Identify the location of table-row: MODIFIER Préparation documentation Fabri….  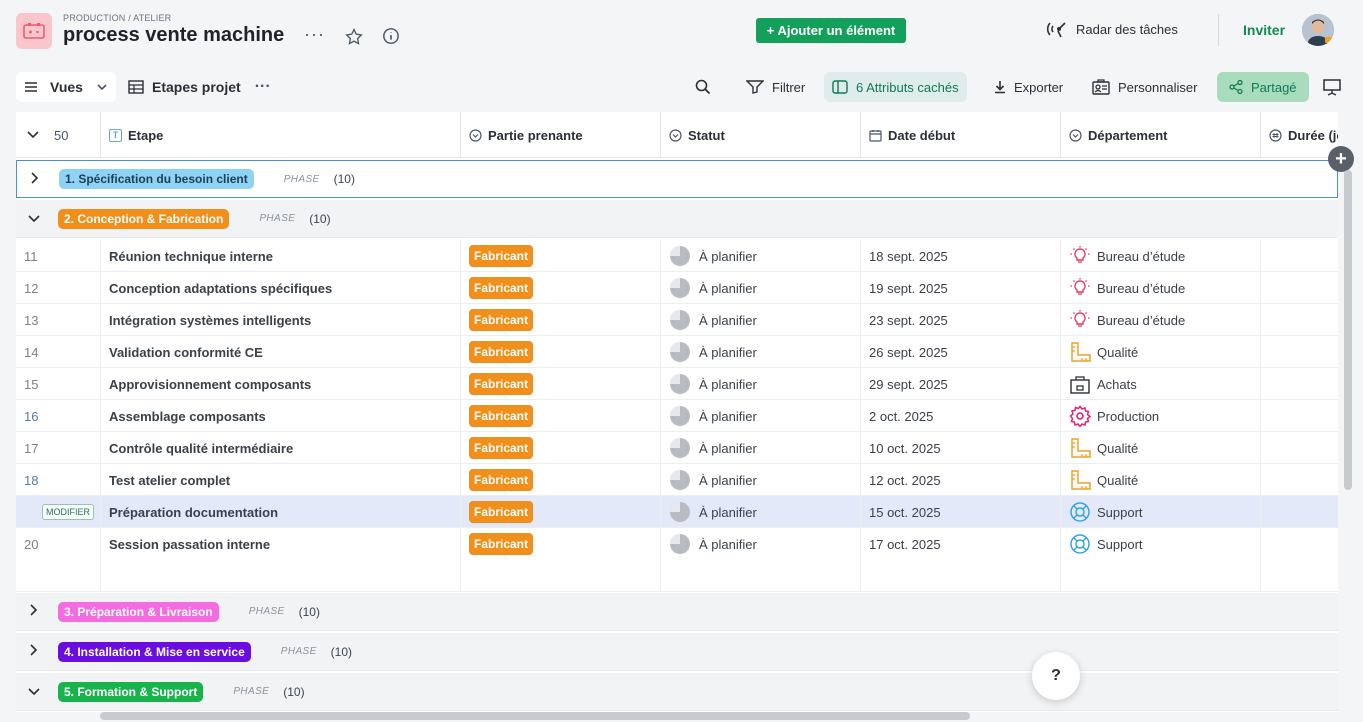
(677, 512).